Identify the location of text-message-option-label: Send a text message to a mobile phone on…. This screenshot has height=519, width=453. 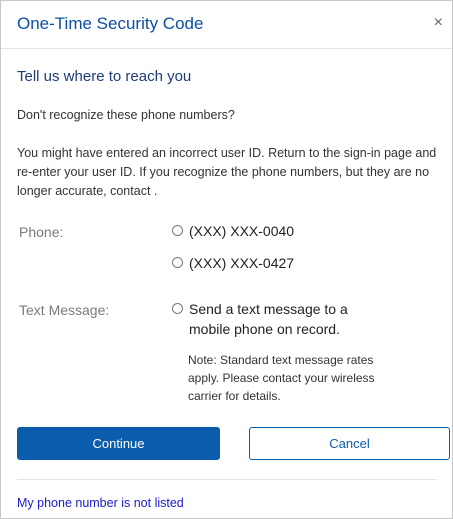
(268, 319).